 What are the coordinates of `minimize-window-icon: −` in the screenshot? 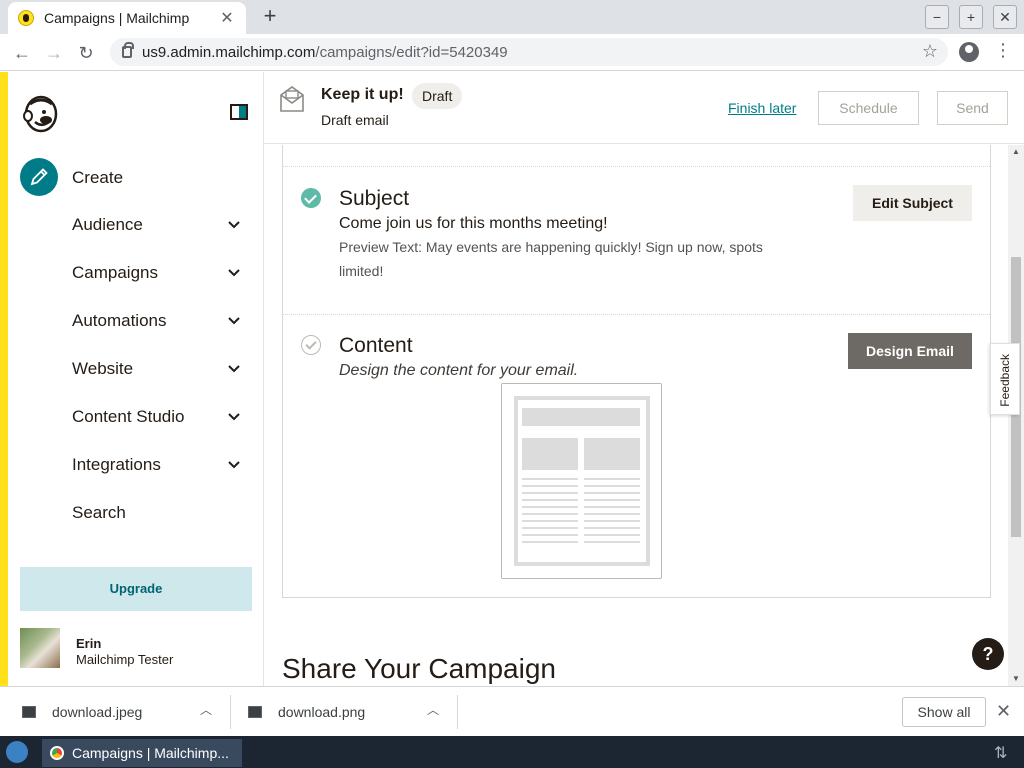 It's located at (937, 17).